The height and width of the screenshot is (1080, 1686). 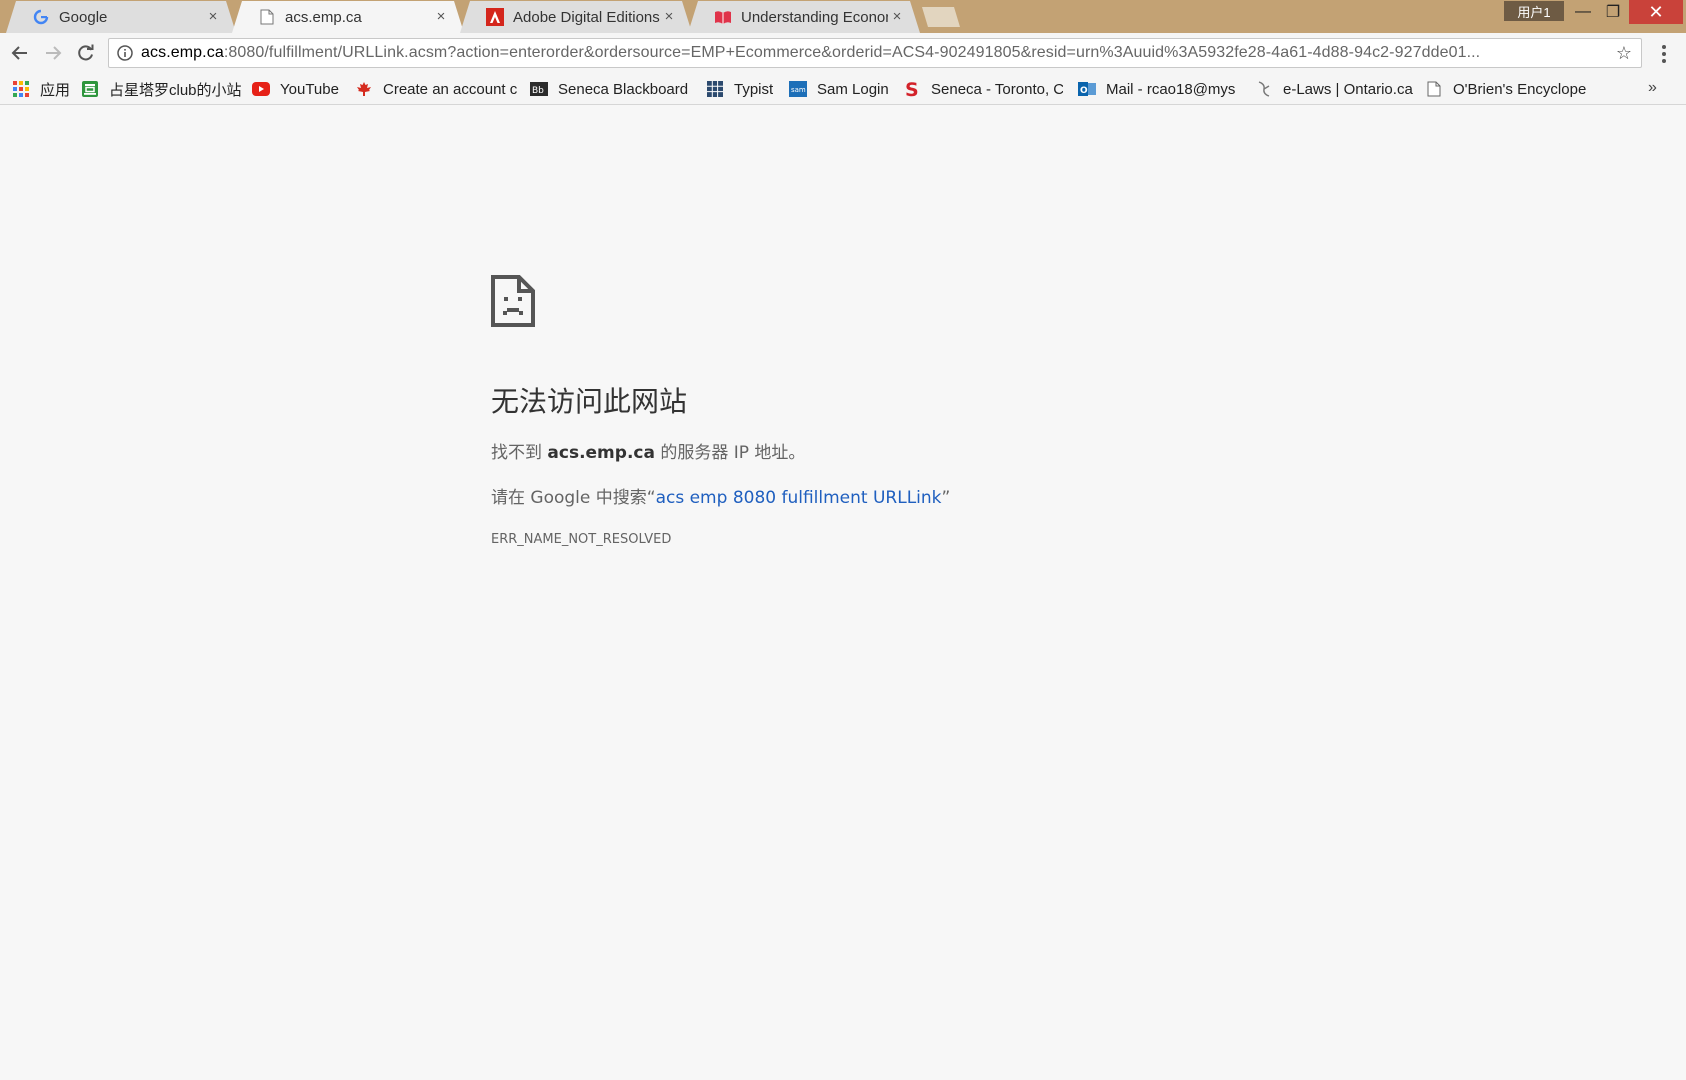 What do you see at coordinates (513, 301) in the screenshot?
I see `sad-page-icon` at bounding box center [513, 301].